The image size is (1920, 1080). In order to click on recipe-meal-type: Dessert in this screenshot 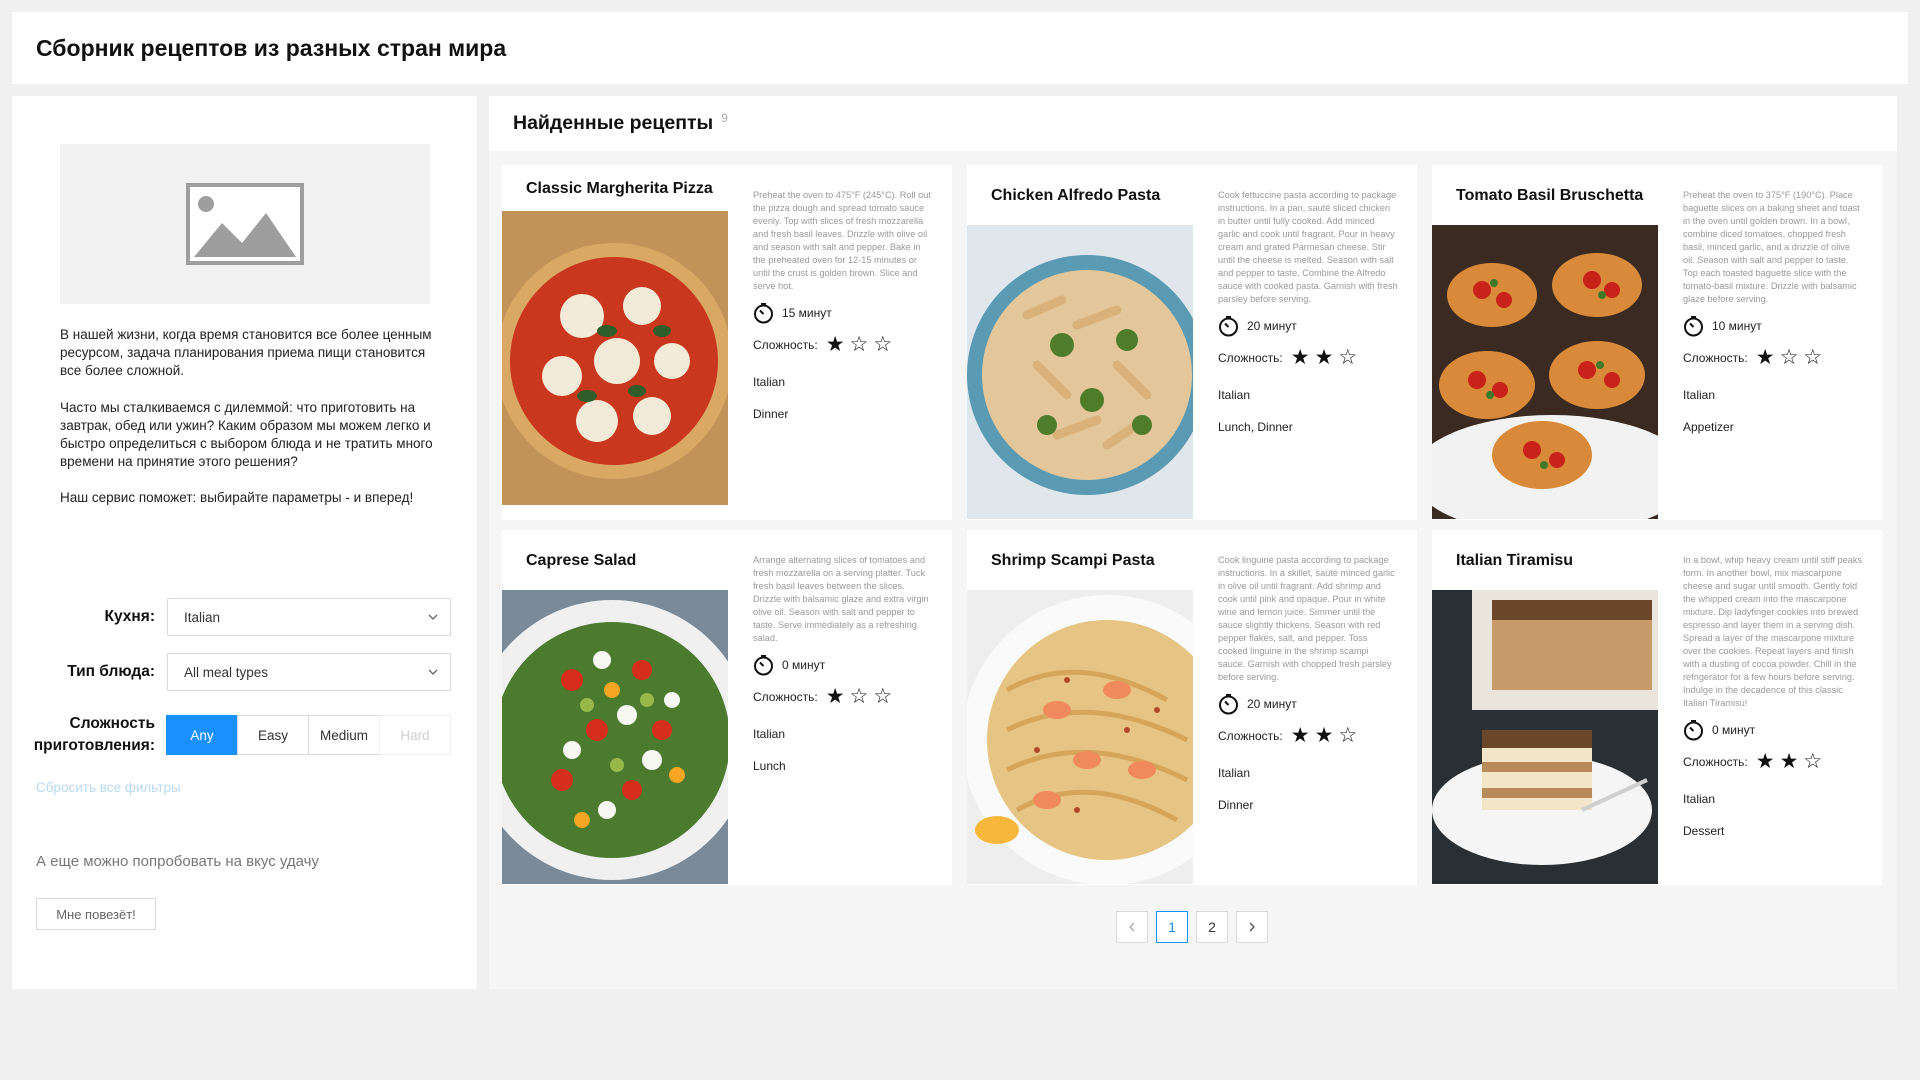, I will do `click(1704, 831)`.